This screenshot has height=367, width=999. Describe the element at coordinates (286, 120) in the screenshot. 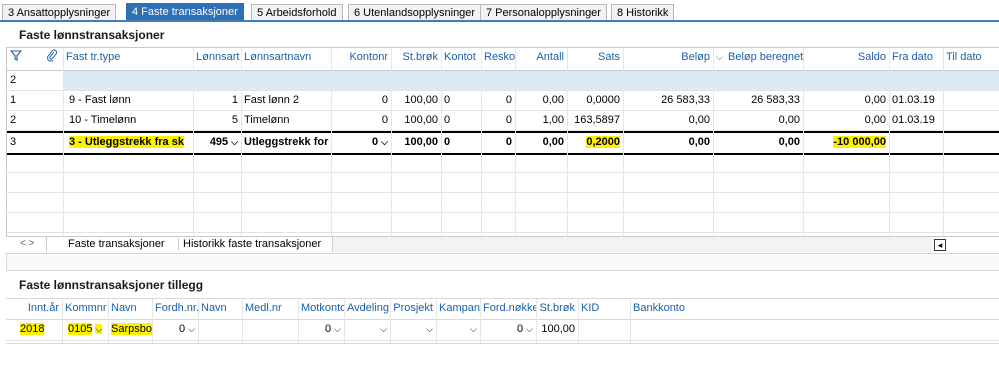

I see `cell-lonnsartnavn: Timelønn` at that location.